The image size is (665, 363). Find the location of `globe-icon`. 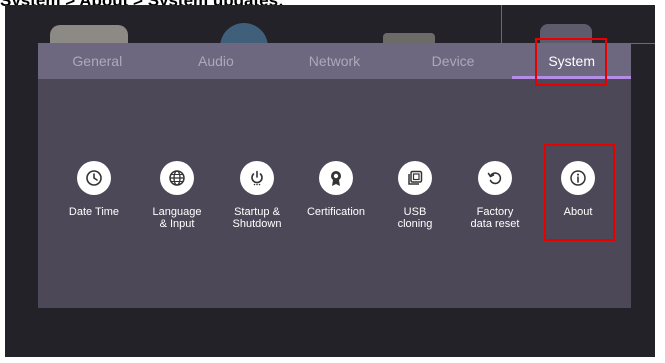

globe-icon is located at coordinates (177, 178).